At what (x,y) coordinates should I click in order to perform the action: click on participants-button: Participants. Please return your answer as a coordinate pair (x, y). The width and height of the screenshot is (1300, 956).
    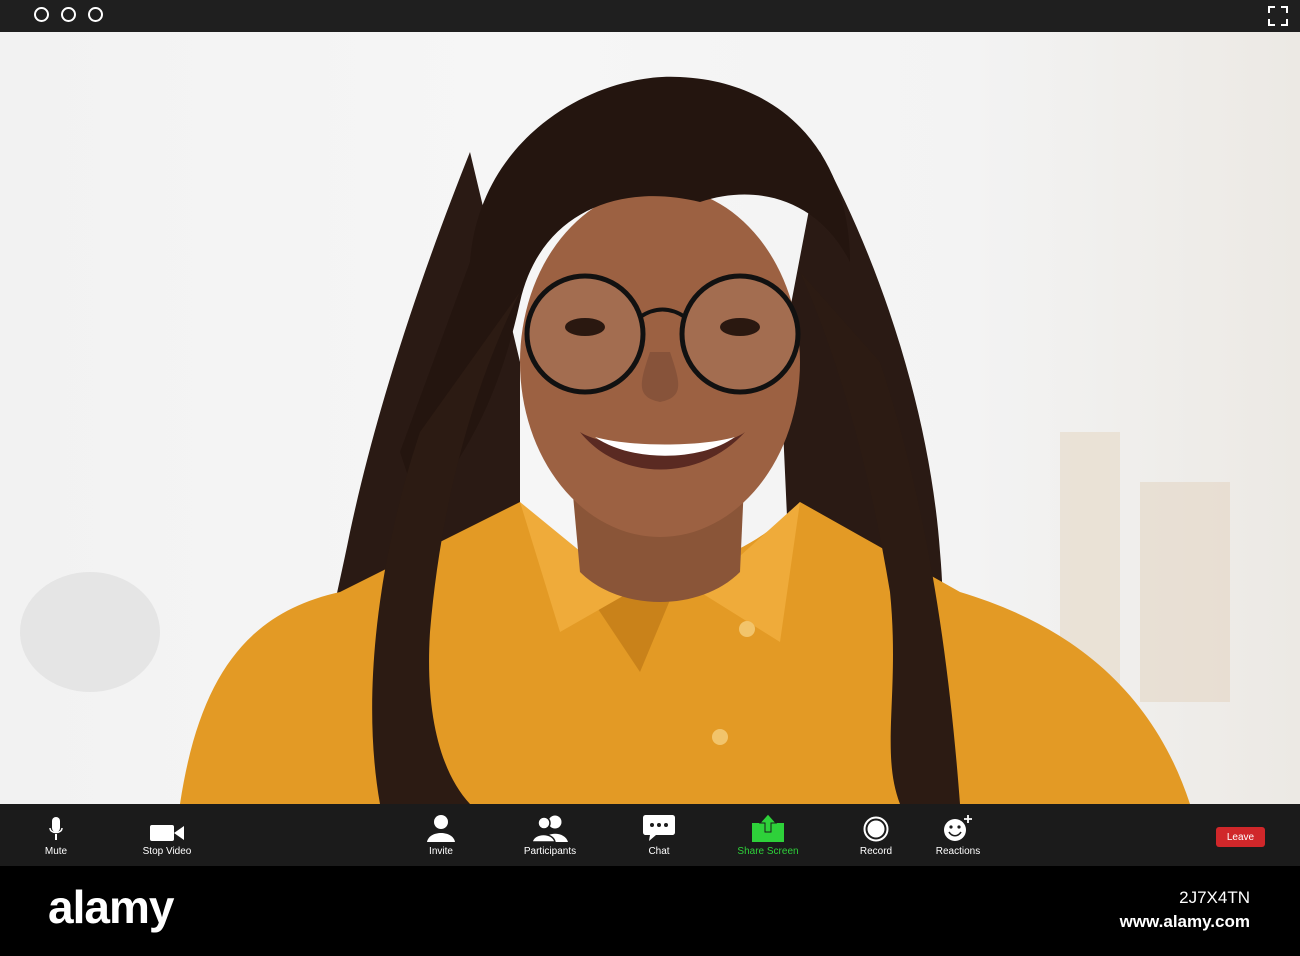
    Looking at the image, I should click on (550, 835).